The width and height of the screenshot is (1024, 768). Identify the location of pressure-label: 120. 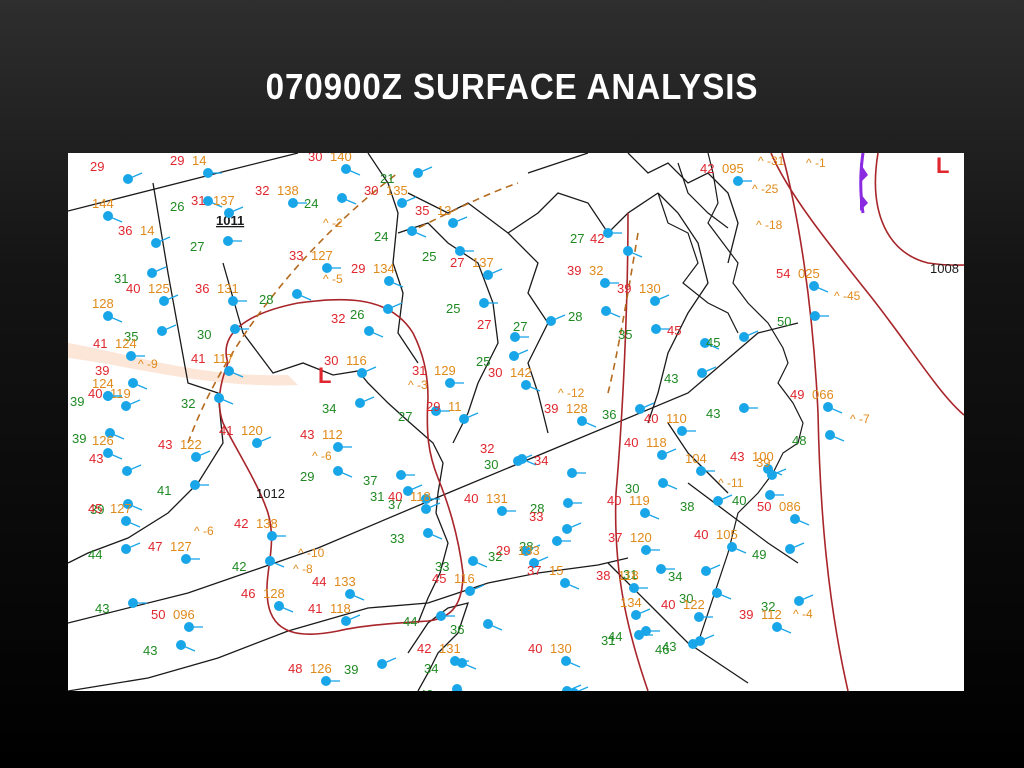
(252, 430).